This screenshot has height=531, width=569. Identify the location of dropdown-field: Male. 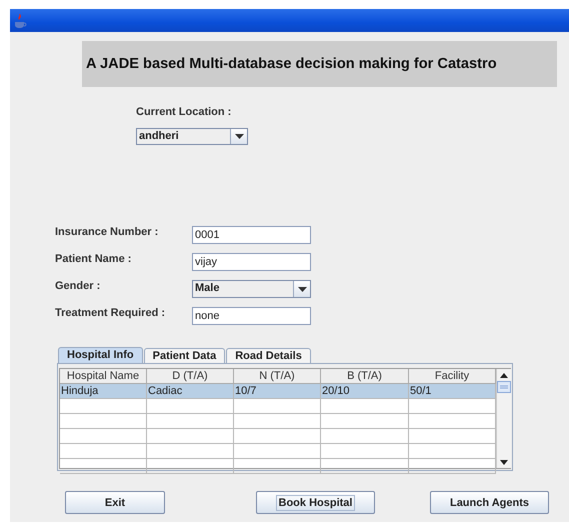
(251, 289).